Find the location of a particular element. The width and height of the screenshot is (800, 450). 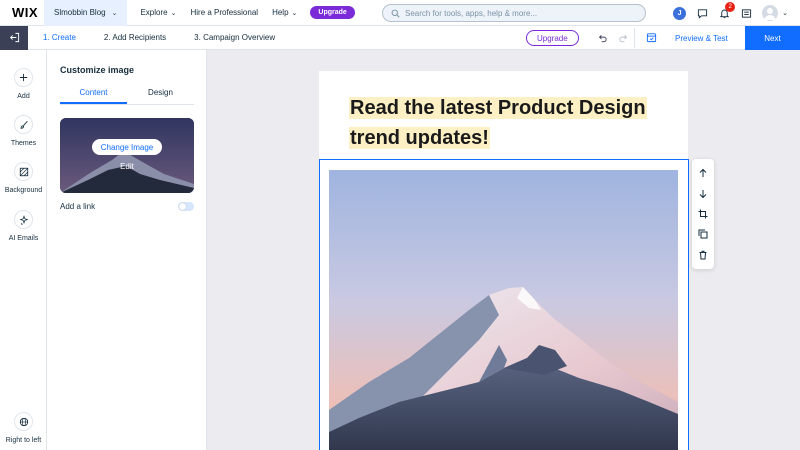

rail-item-background: Background is located at coordinates (23, 178).